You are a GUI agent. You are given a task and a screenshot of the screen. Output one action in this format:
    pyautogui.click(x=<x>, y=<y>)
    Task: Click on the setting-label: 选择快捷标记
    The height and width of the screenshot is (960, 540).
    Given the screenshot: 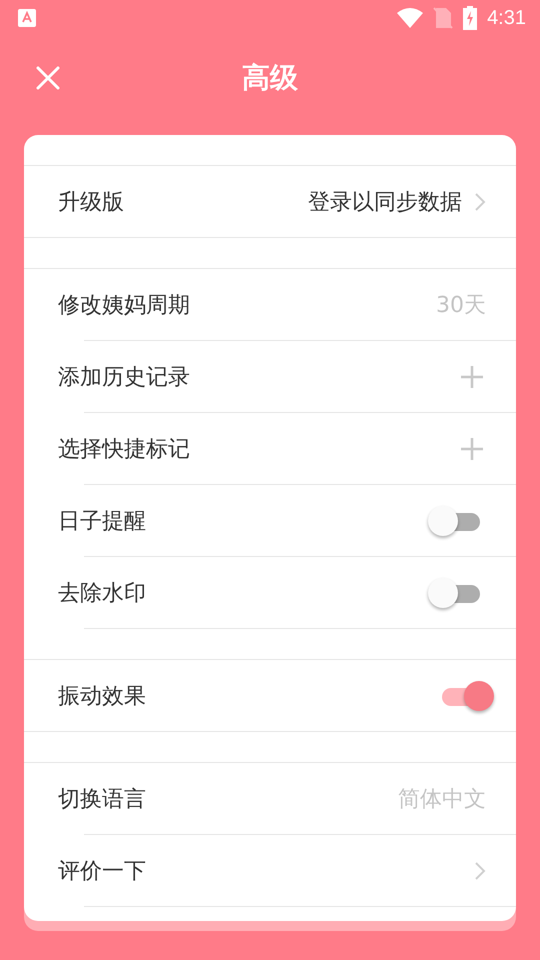 What is the action you would take?
    pyautogui.click(x=259, y=449)
    